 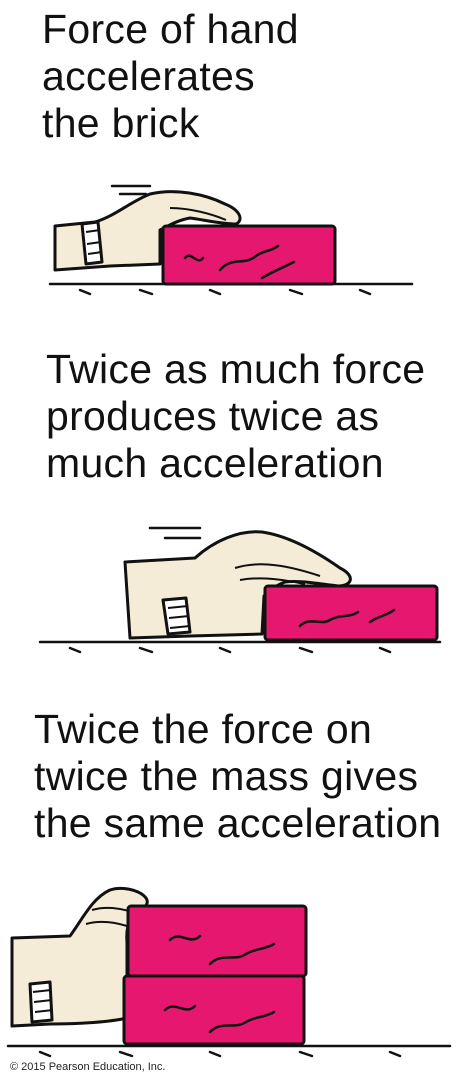 I want to click on panel-2-caption-line-1: Twice as much force, so click(x=236, y=369).